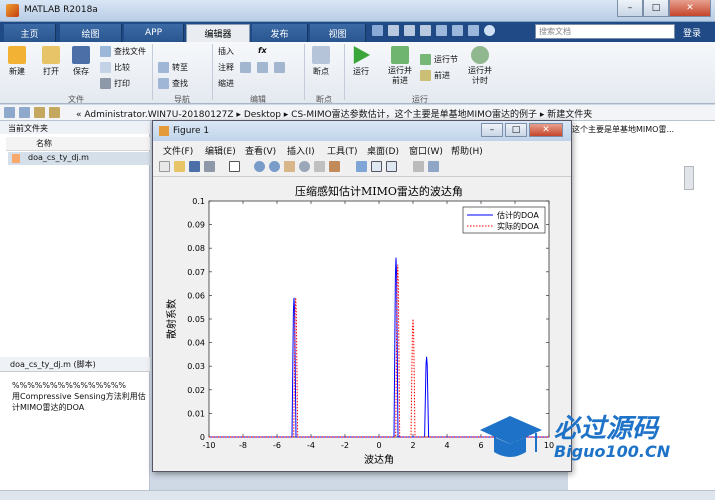 This screenshot has width=715, height=500. Describe the element at coordinates (81, 61) in the screenshot. I see `save-button: 保存` at that location.